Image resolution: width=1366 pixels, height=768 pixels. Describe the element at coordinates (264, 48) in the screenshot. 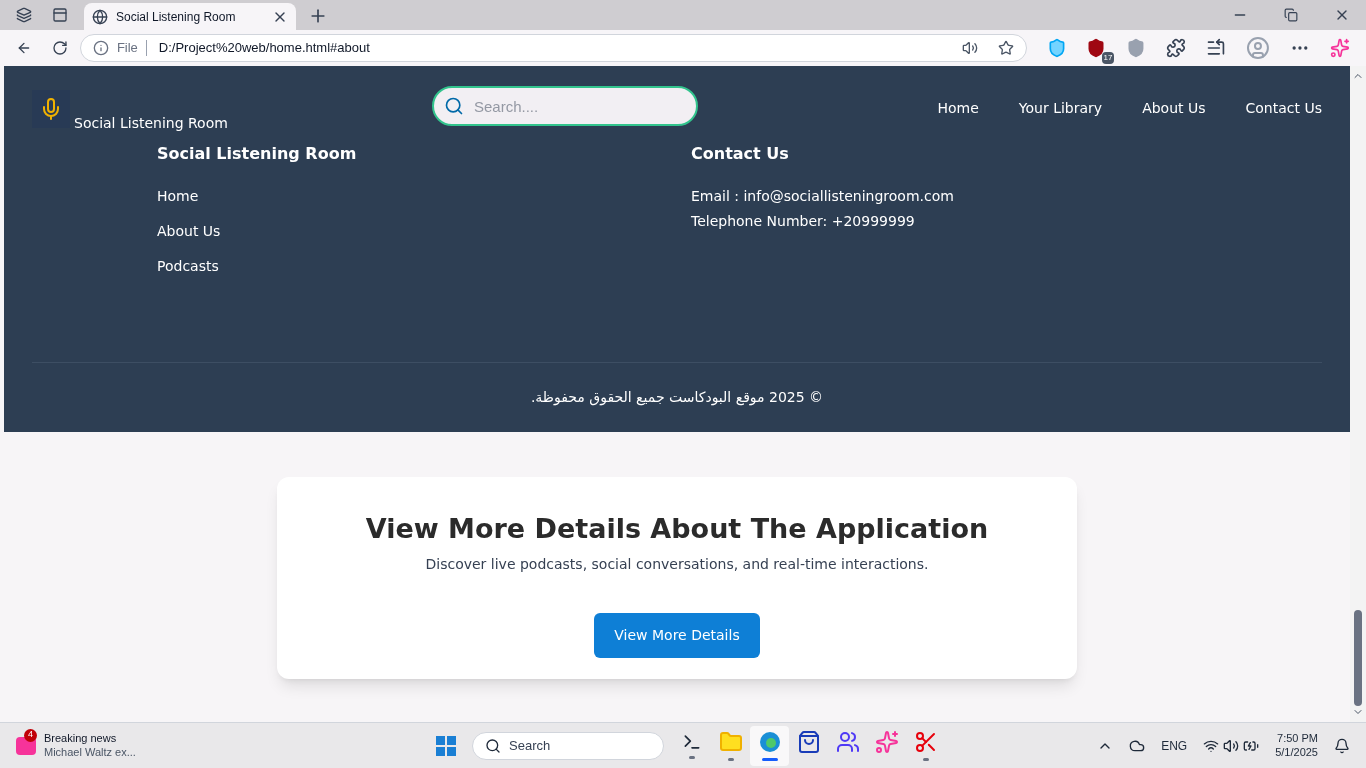

I see `url-text: D:/Project%20web/home.html#about` at that location.